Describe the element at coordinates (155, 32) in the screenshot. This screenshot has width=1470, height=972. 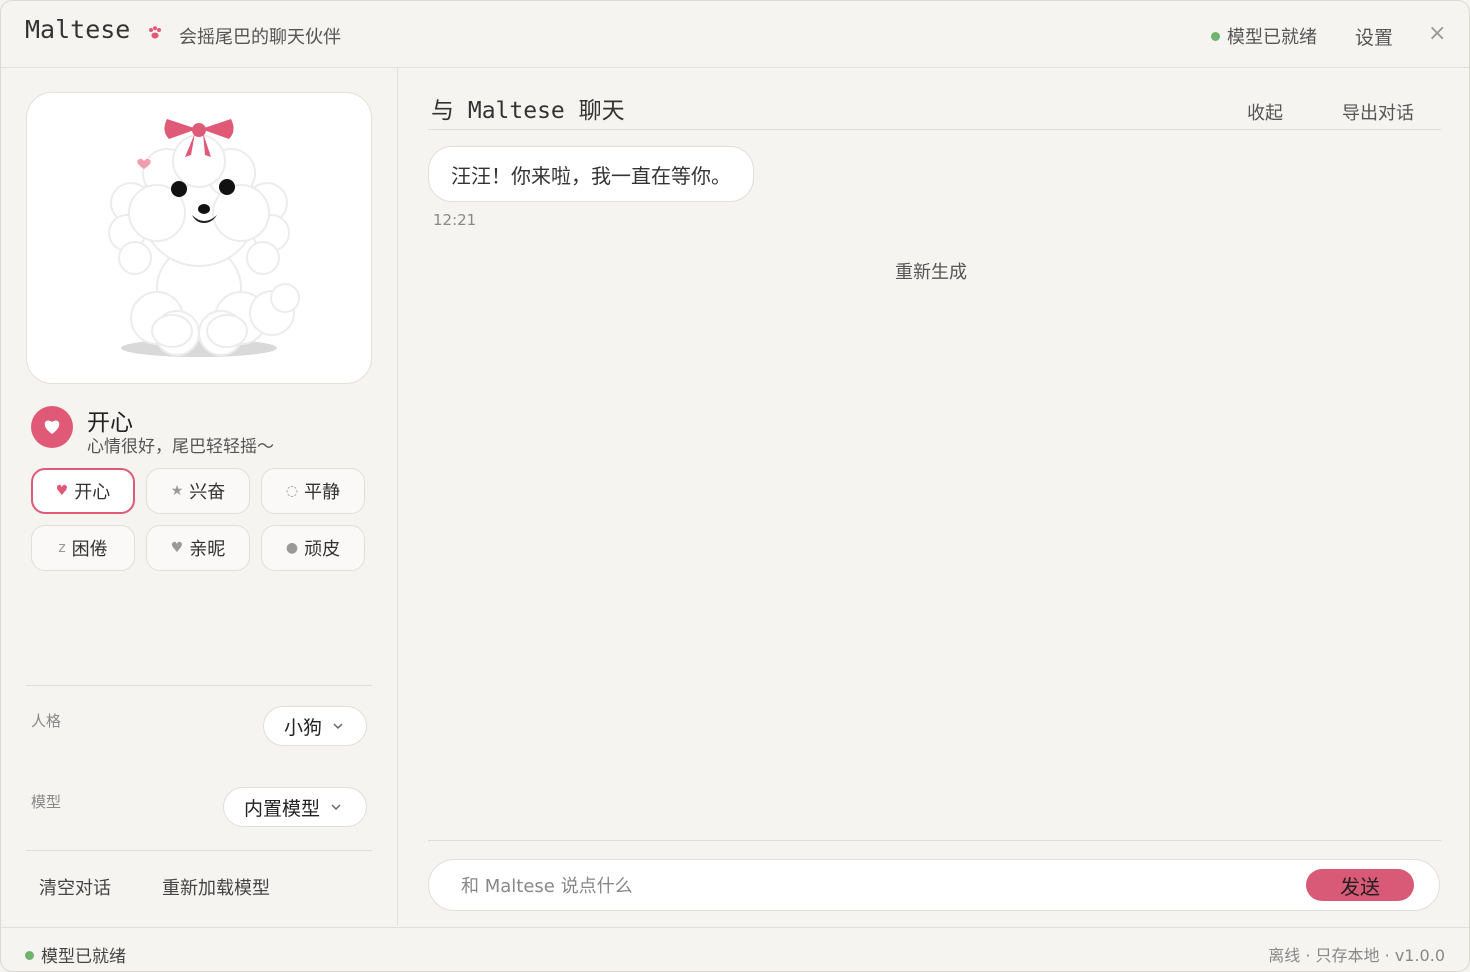
I see `paw-icon` at that location.